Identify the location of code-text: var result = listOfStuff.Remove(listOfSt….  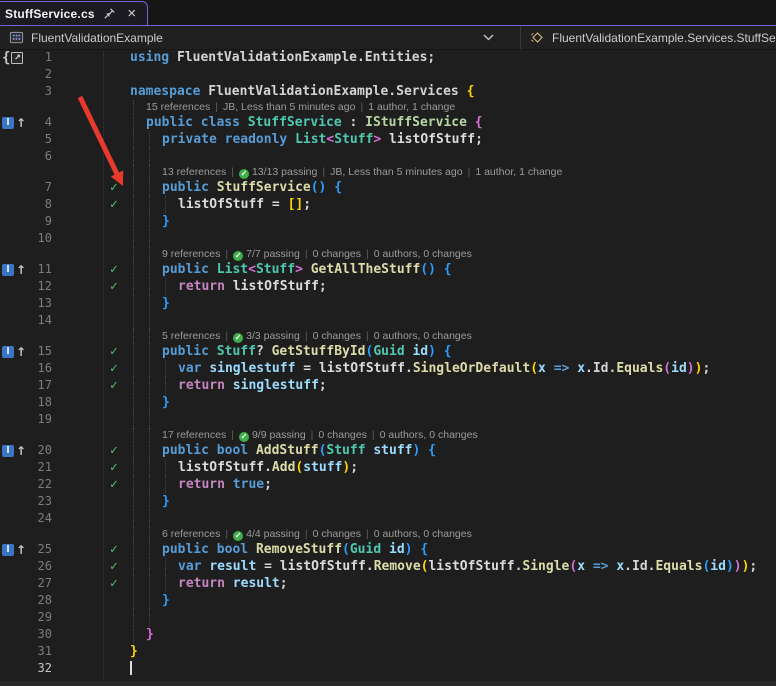
(467, 566).